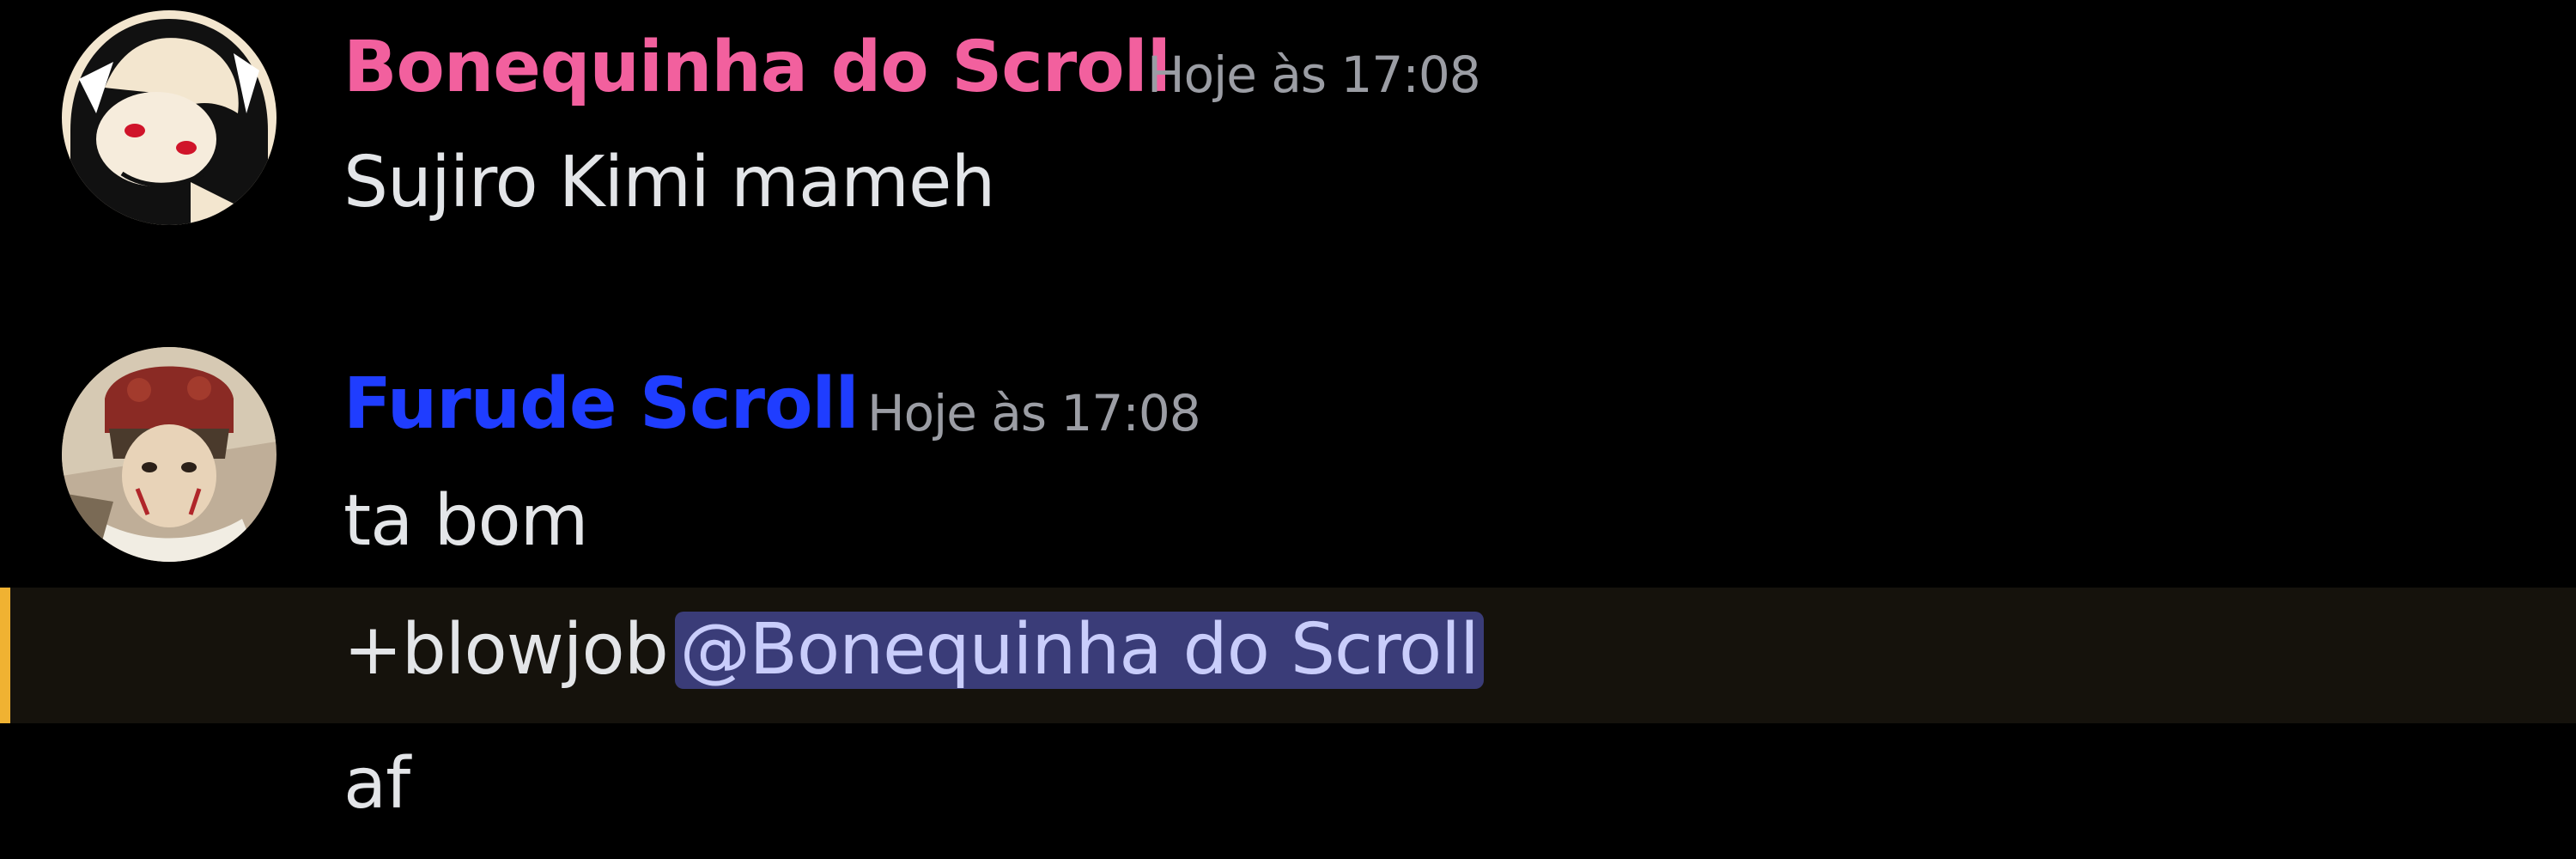  I want to click on command-text: +blowjob, so click(506, 650).